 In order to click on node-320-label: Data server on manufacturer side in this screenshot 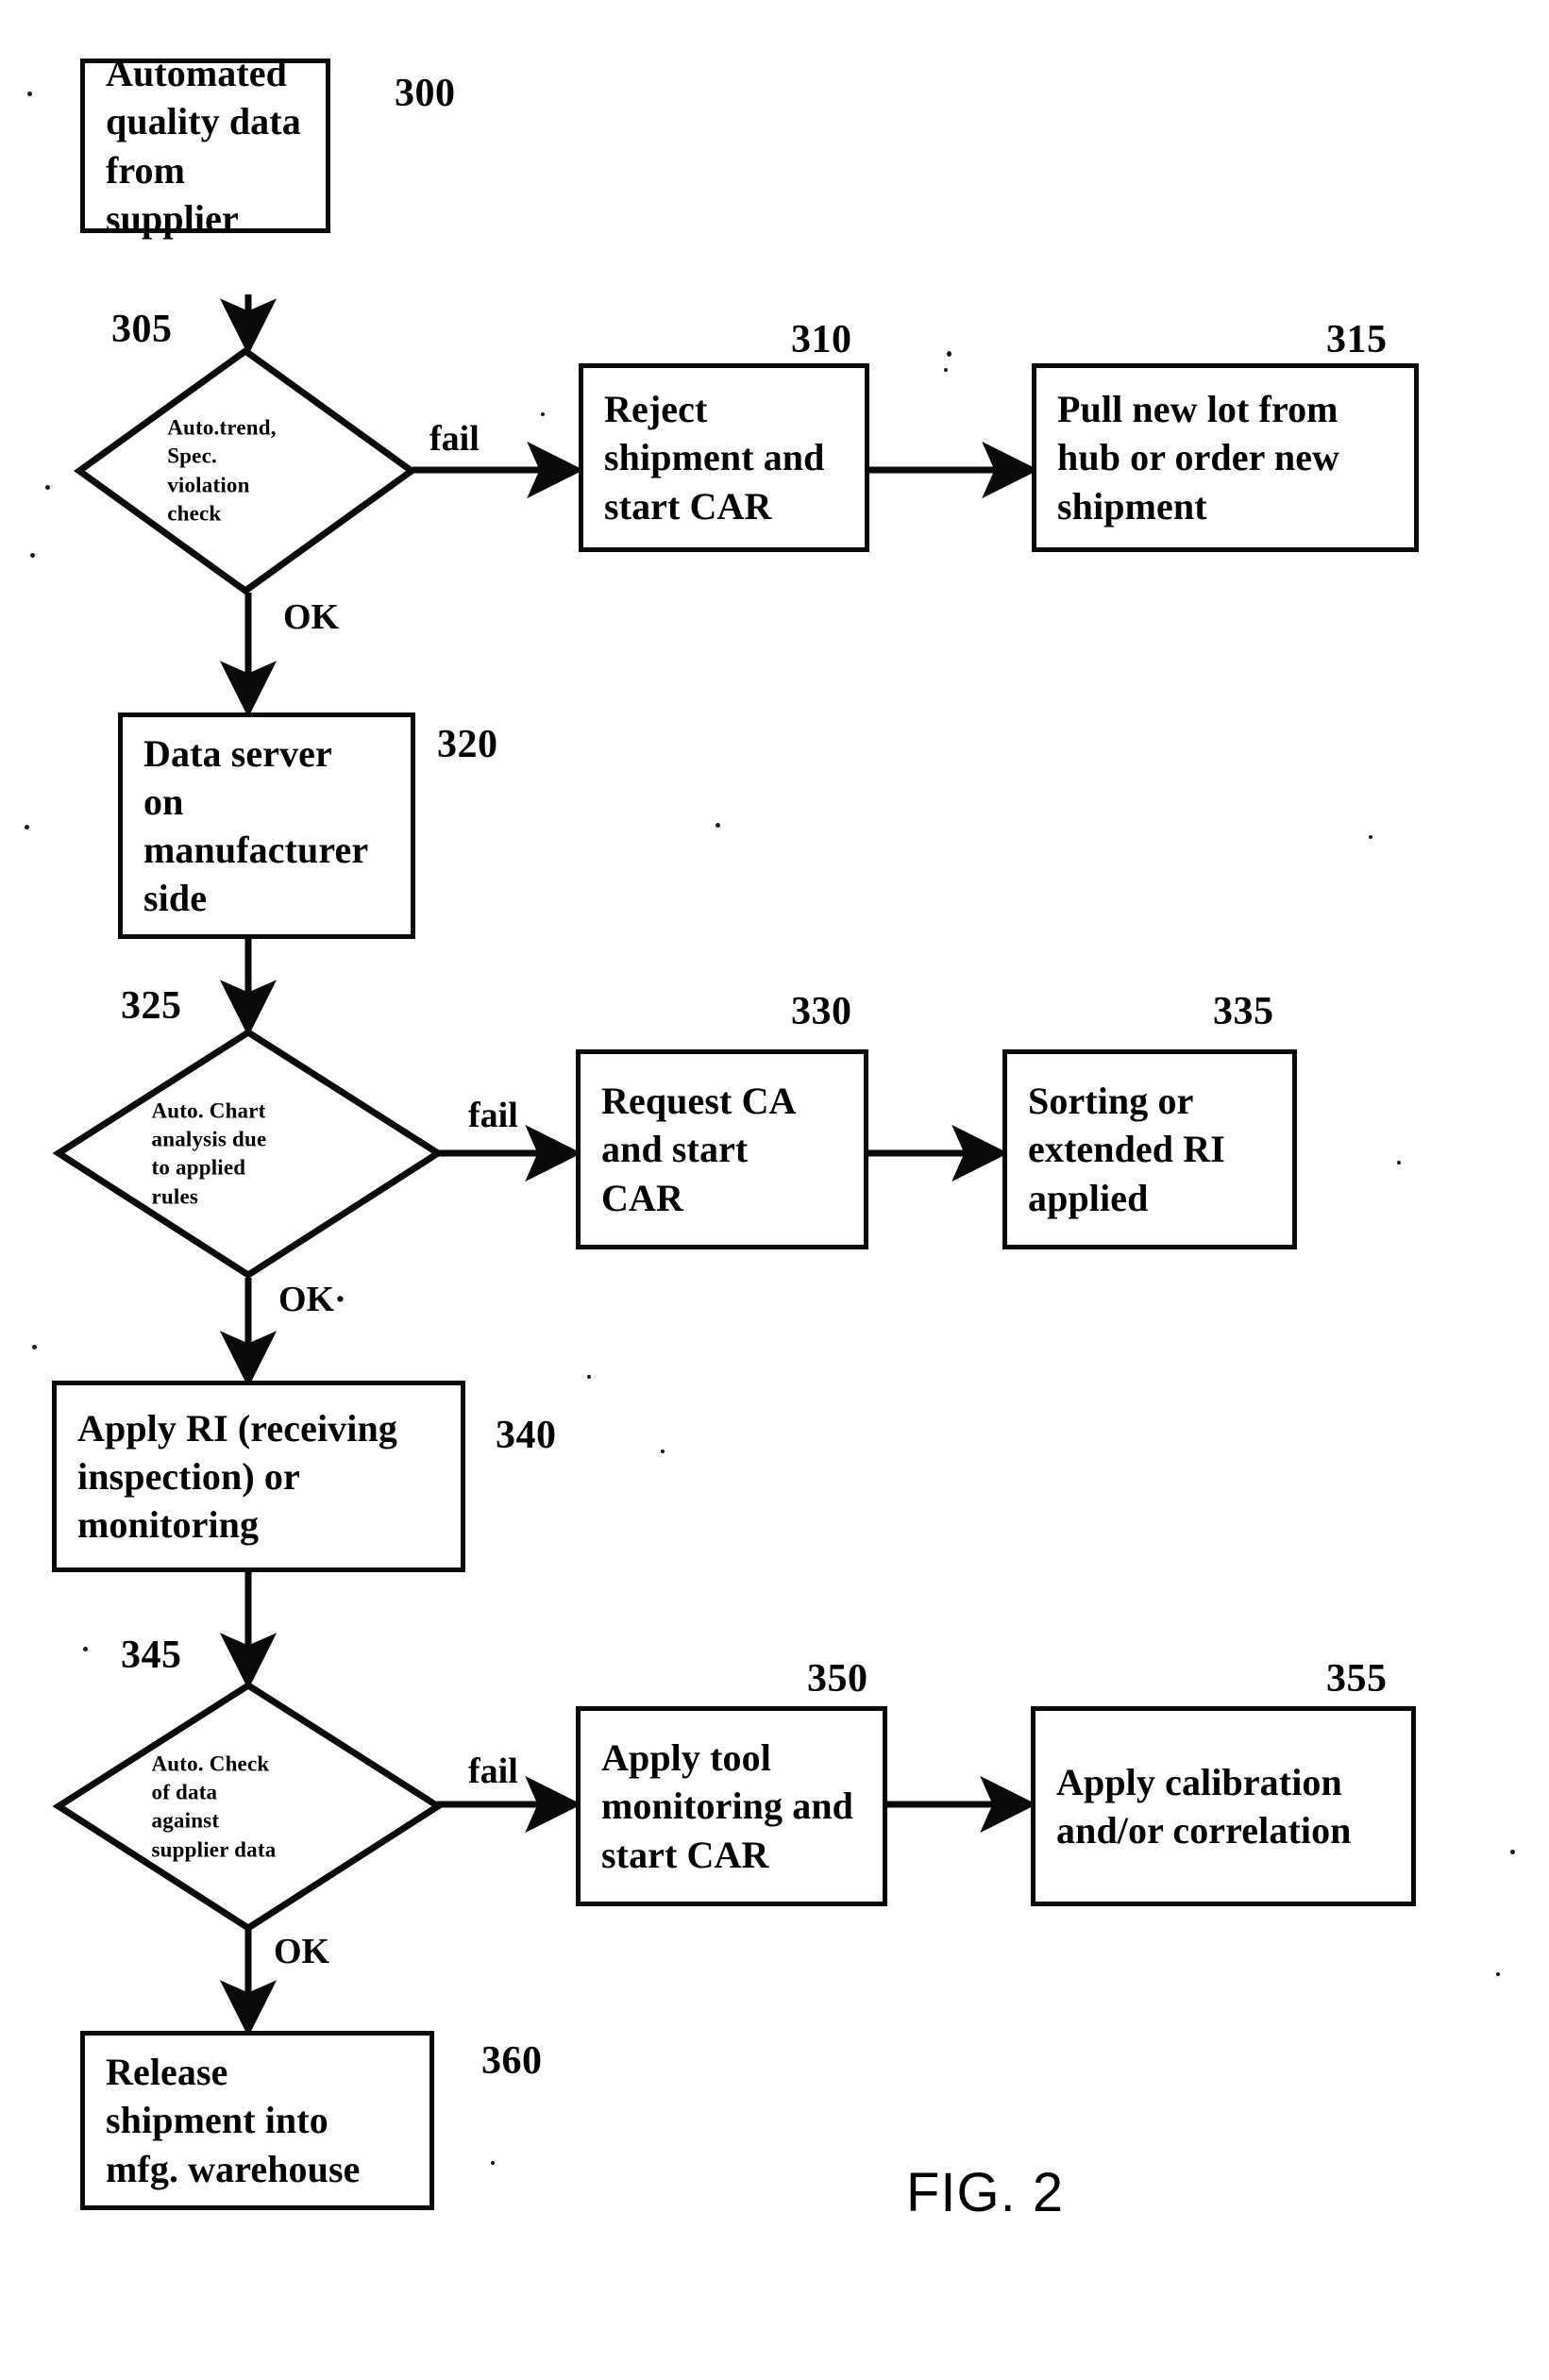, I will do `click(256, 825)`.